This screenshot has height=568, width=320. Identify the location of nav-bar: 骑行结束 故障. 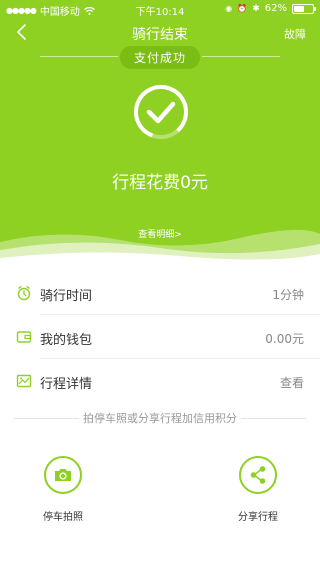
(160, 32).